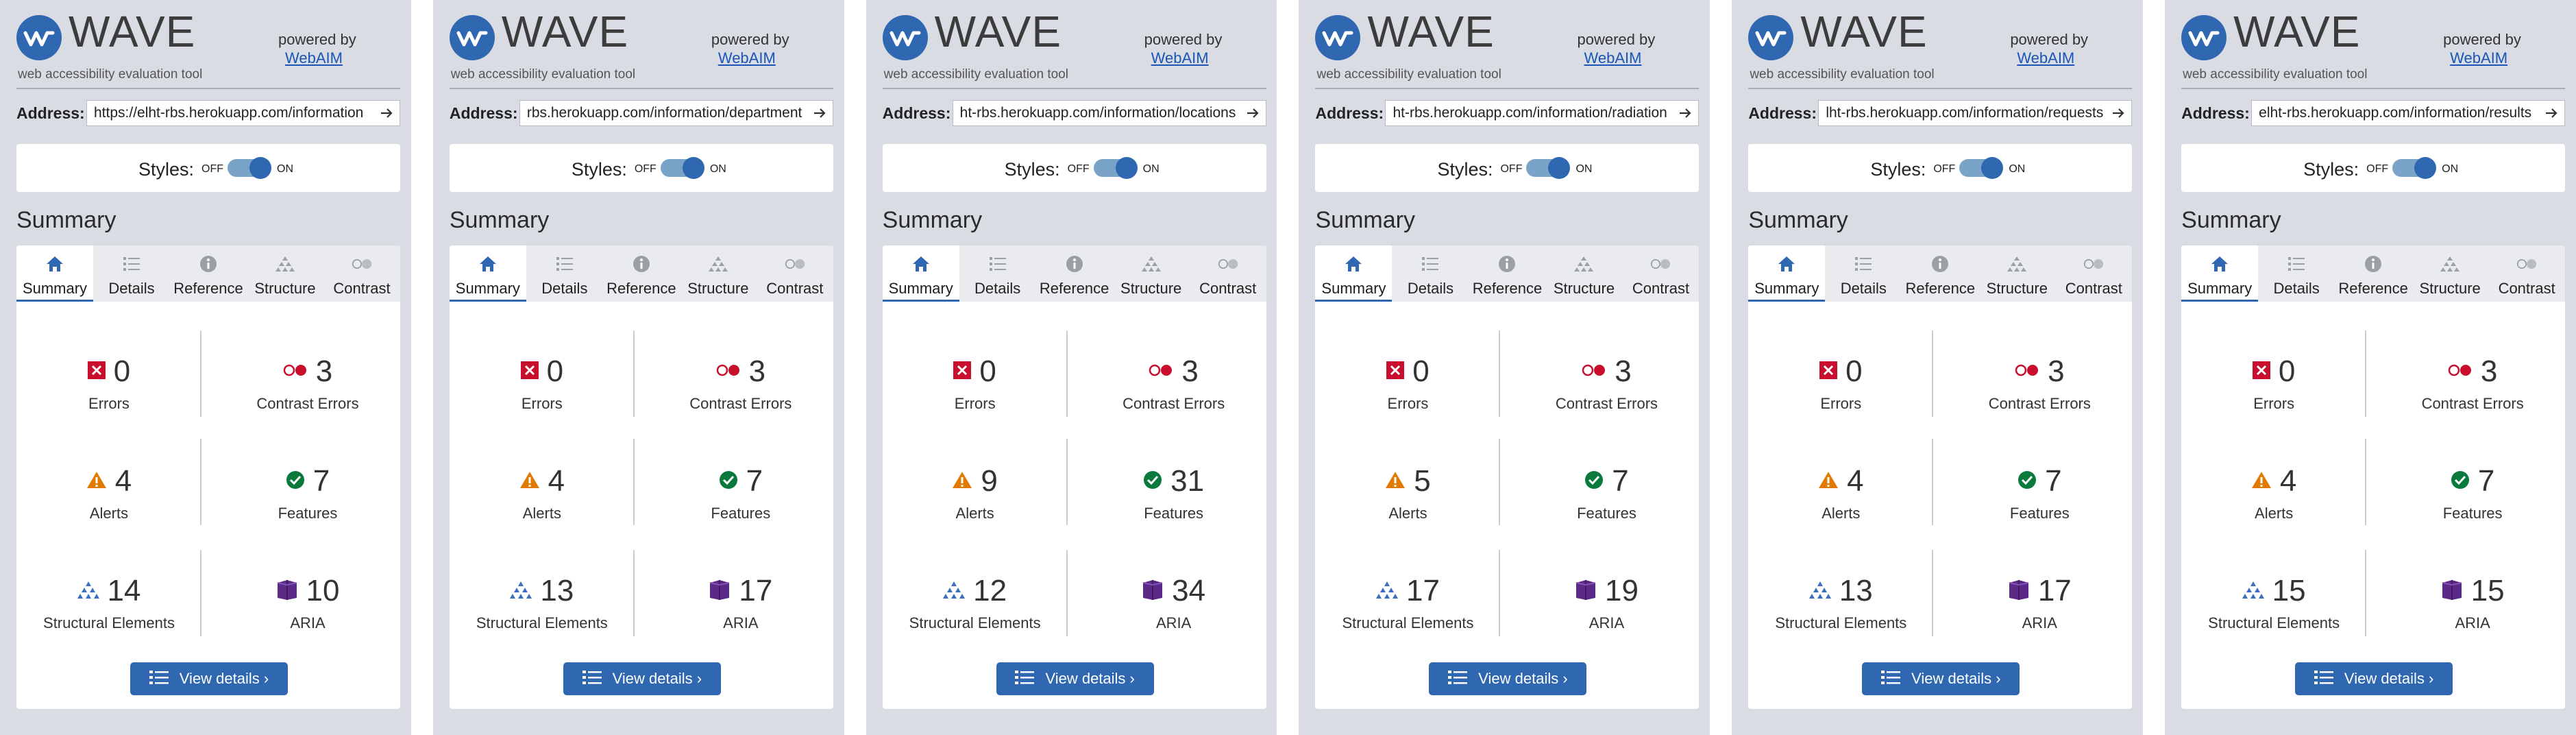 Image resolution: width=2576 pixels, height=735 pixels. Describe the element at coordinates (109, 611) in the screenshot. I see `structural-stat: 14 Structural Elements` at that location.